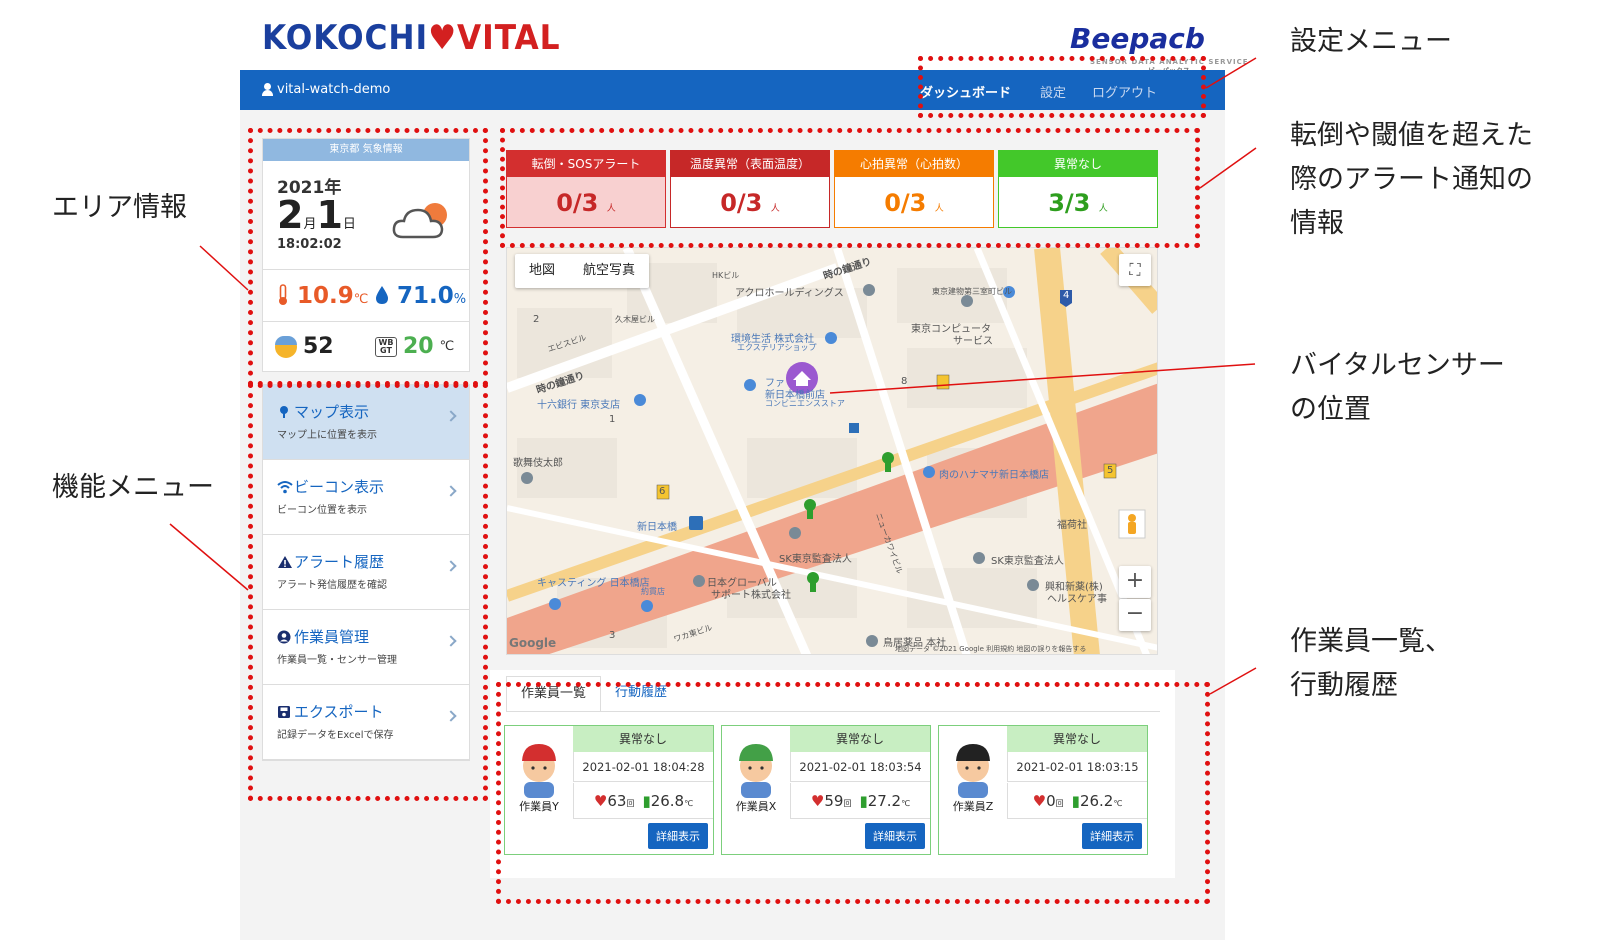 The height and width of the screenshot is (940, 1600). Describe the element at coordinates (1317, 223) in the screenshot. I see `annotation-alert-info: 情報` at that location.